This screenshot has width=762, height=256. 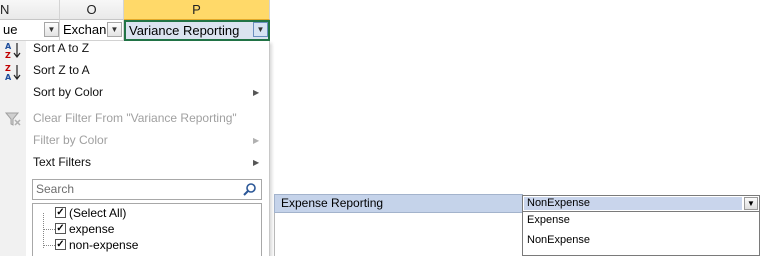 What do you see at coordinates (147, 229) in the screenshot?
I see `filter-values-list: ✓ (Select All) ✓ expense ✓ non-expense` at bounding box center [147, 229].